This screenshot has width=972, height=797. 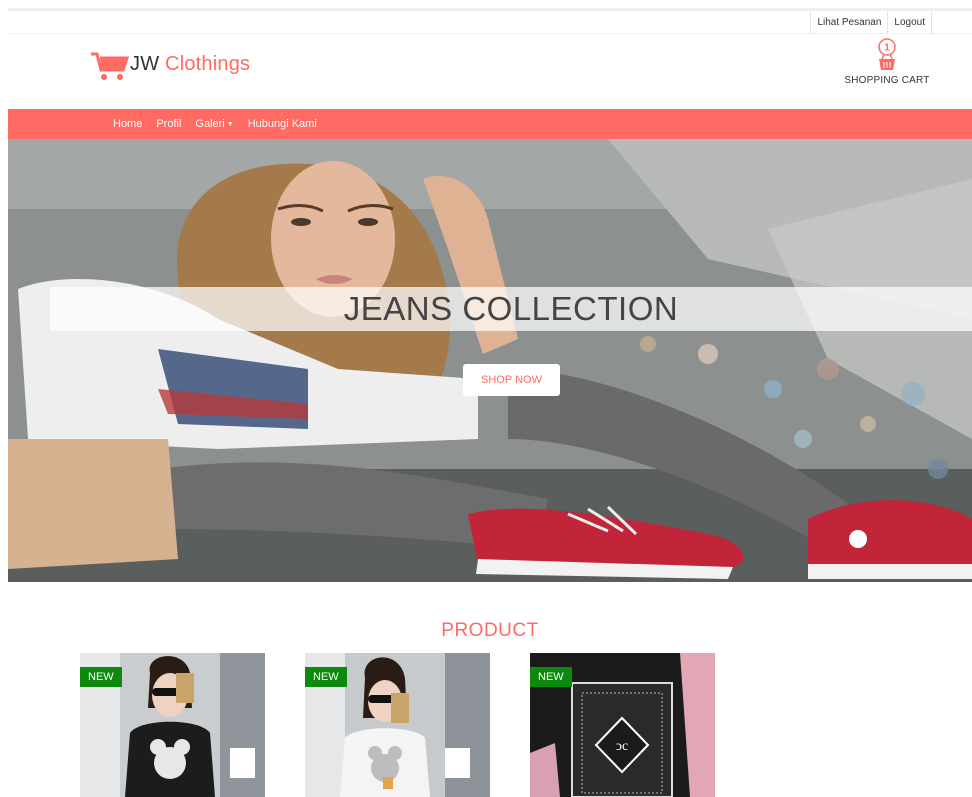 What do you see at coordinates (490, 21) in the screenshot?
I see `top-utility-bar: Lihat Pesanan Logout` at bounding box center [490, 21].